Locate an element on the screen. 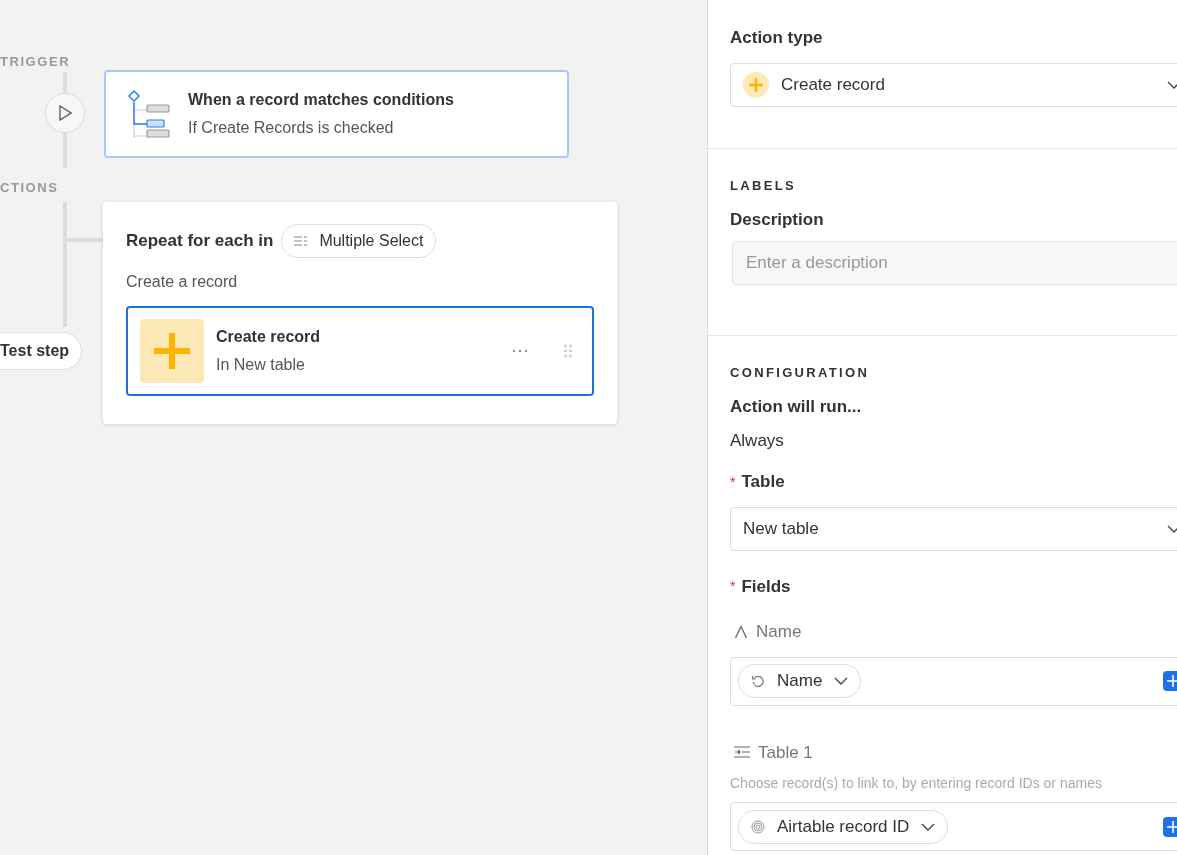 The image size is (1177, 855). fingerprint-icon is located at coordinates (758, 826).